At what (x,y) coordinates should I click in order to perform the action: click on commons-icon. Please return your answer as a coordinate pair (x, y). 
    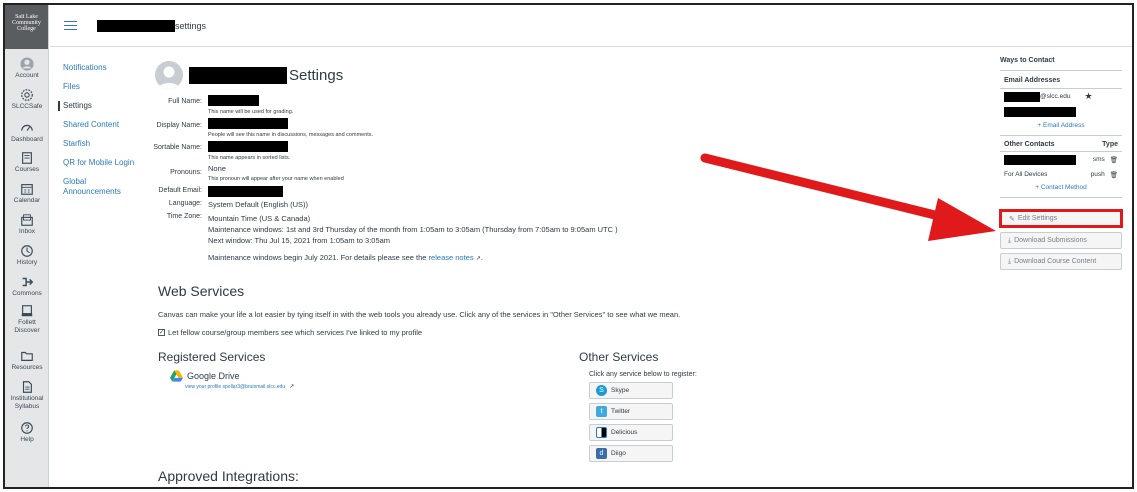
    Looking at the image, I should click on (28, 282).